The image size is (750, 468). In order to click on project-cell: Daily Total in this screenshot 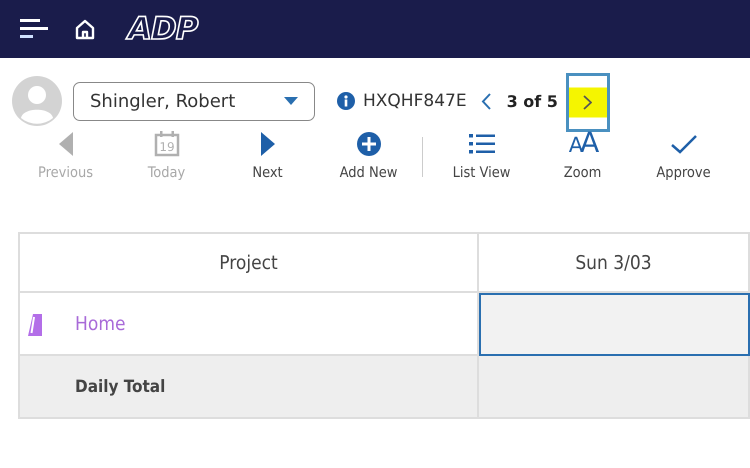, I will do `click(249, 387)`.